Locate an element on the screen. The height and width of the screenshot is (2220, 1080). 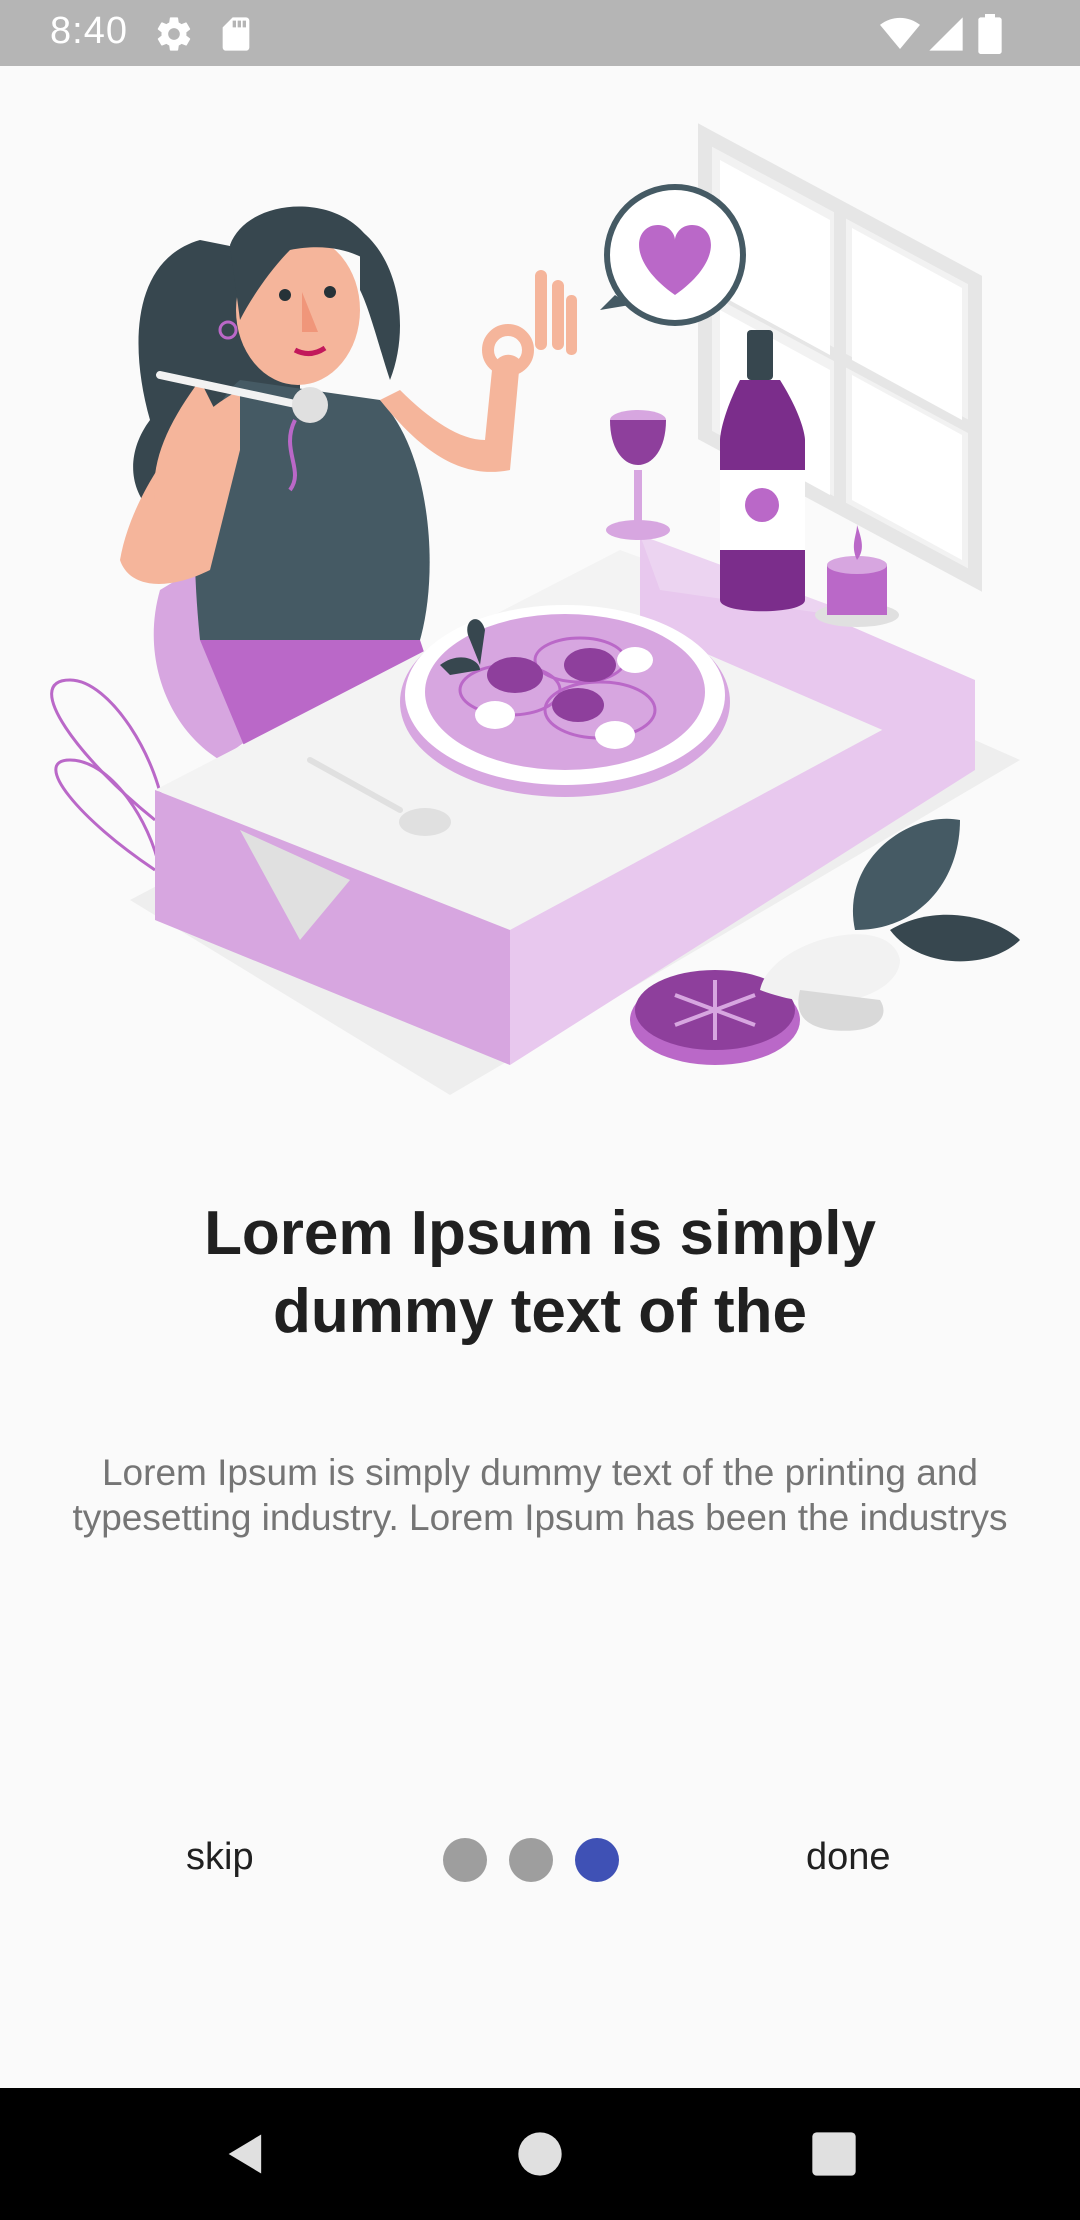
done-button: done is located at coordinates (848, 1857).